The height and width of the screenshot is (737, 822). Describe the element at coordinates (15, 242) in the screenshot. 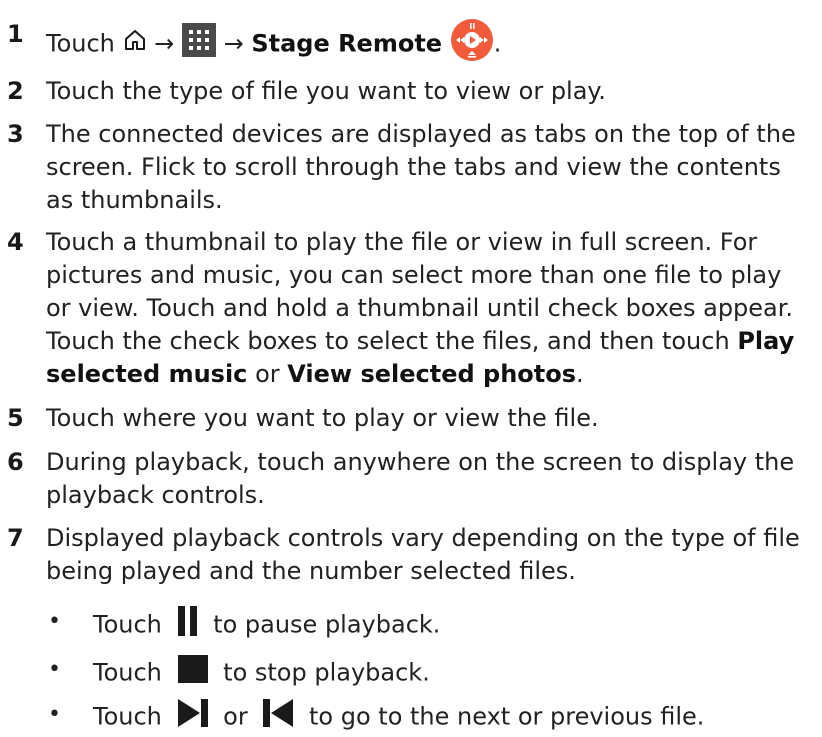

I see `step-number: 4` at that location.